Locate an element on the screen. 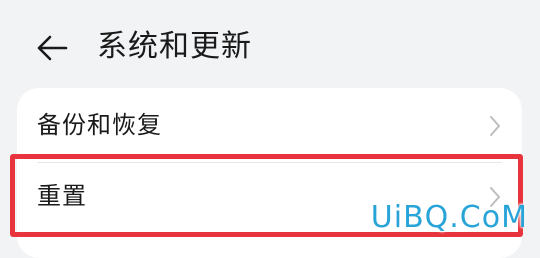 Image resolution: width=540 pixels, height=258 pixels. chevron-right-icon is located at coordinates (495, 126).